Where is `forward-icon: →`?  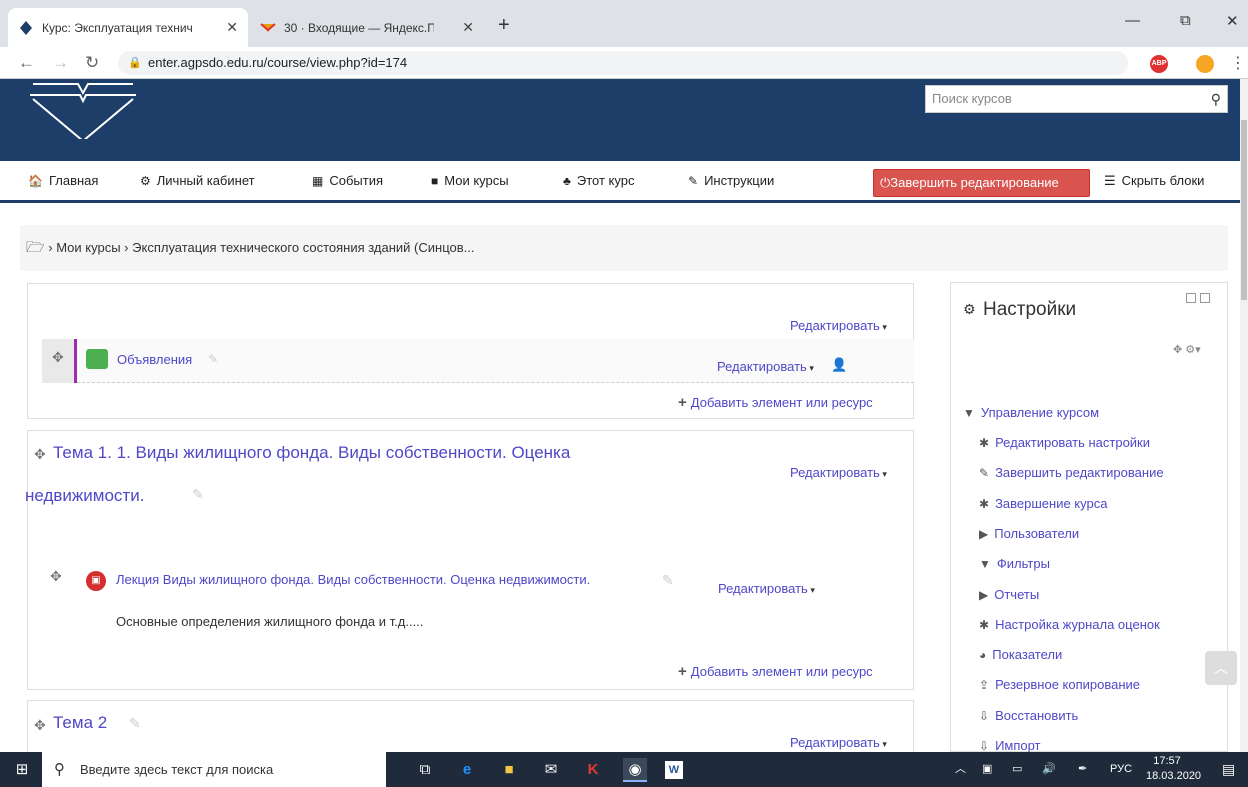
forward-icon: → is located at coordinates (60, 63).